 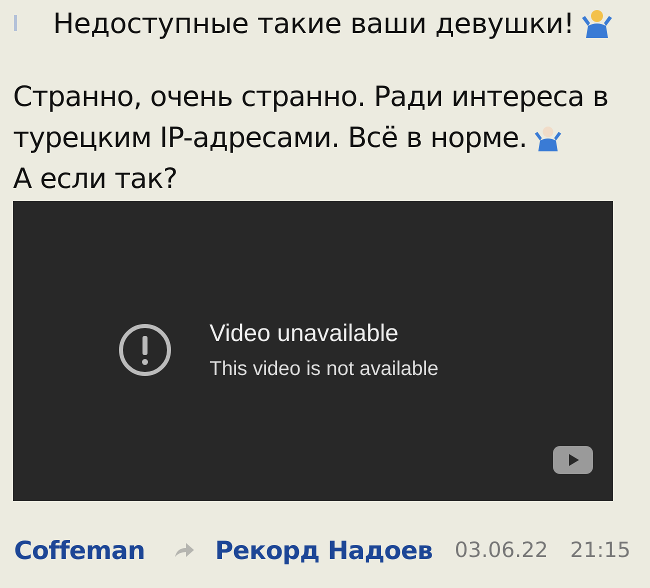 What do you see at coordinates (145, 350) in the screenshot?
I see `alert-icon` at bounding box center [145, 350].